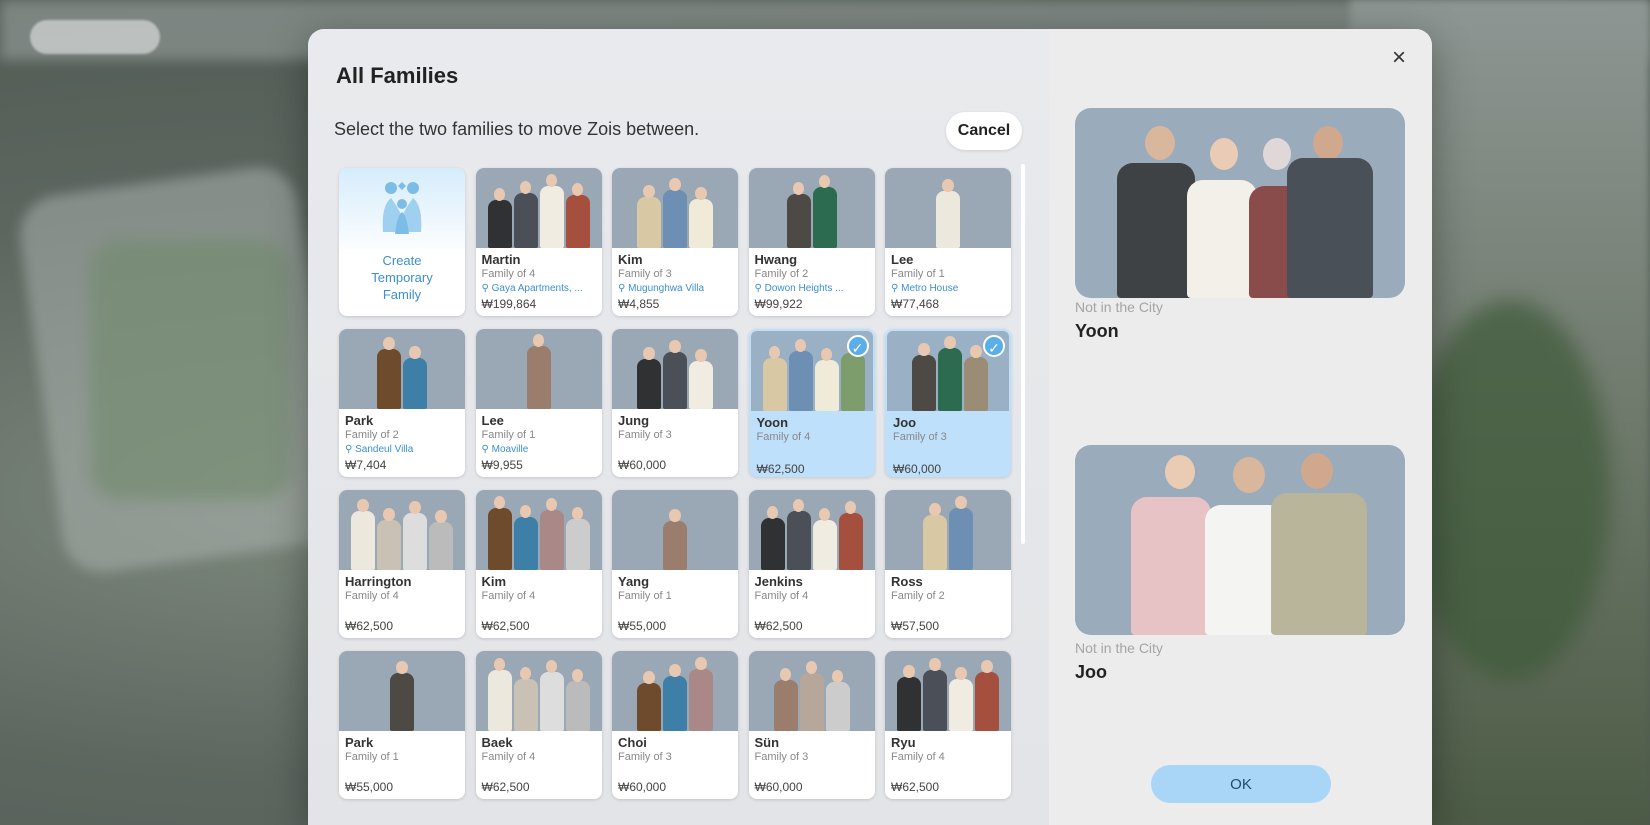 Image resolution: width=1650 pixels, height=825 pixels. Describe the element at coordinates (811, 403) in the screenshot. I see `family-card: ✓ Yoon Family of 4 ₩62,500` at that location.